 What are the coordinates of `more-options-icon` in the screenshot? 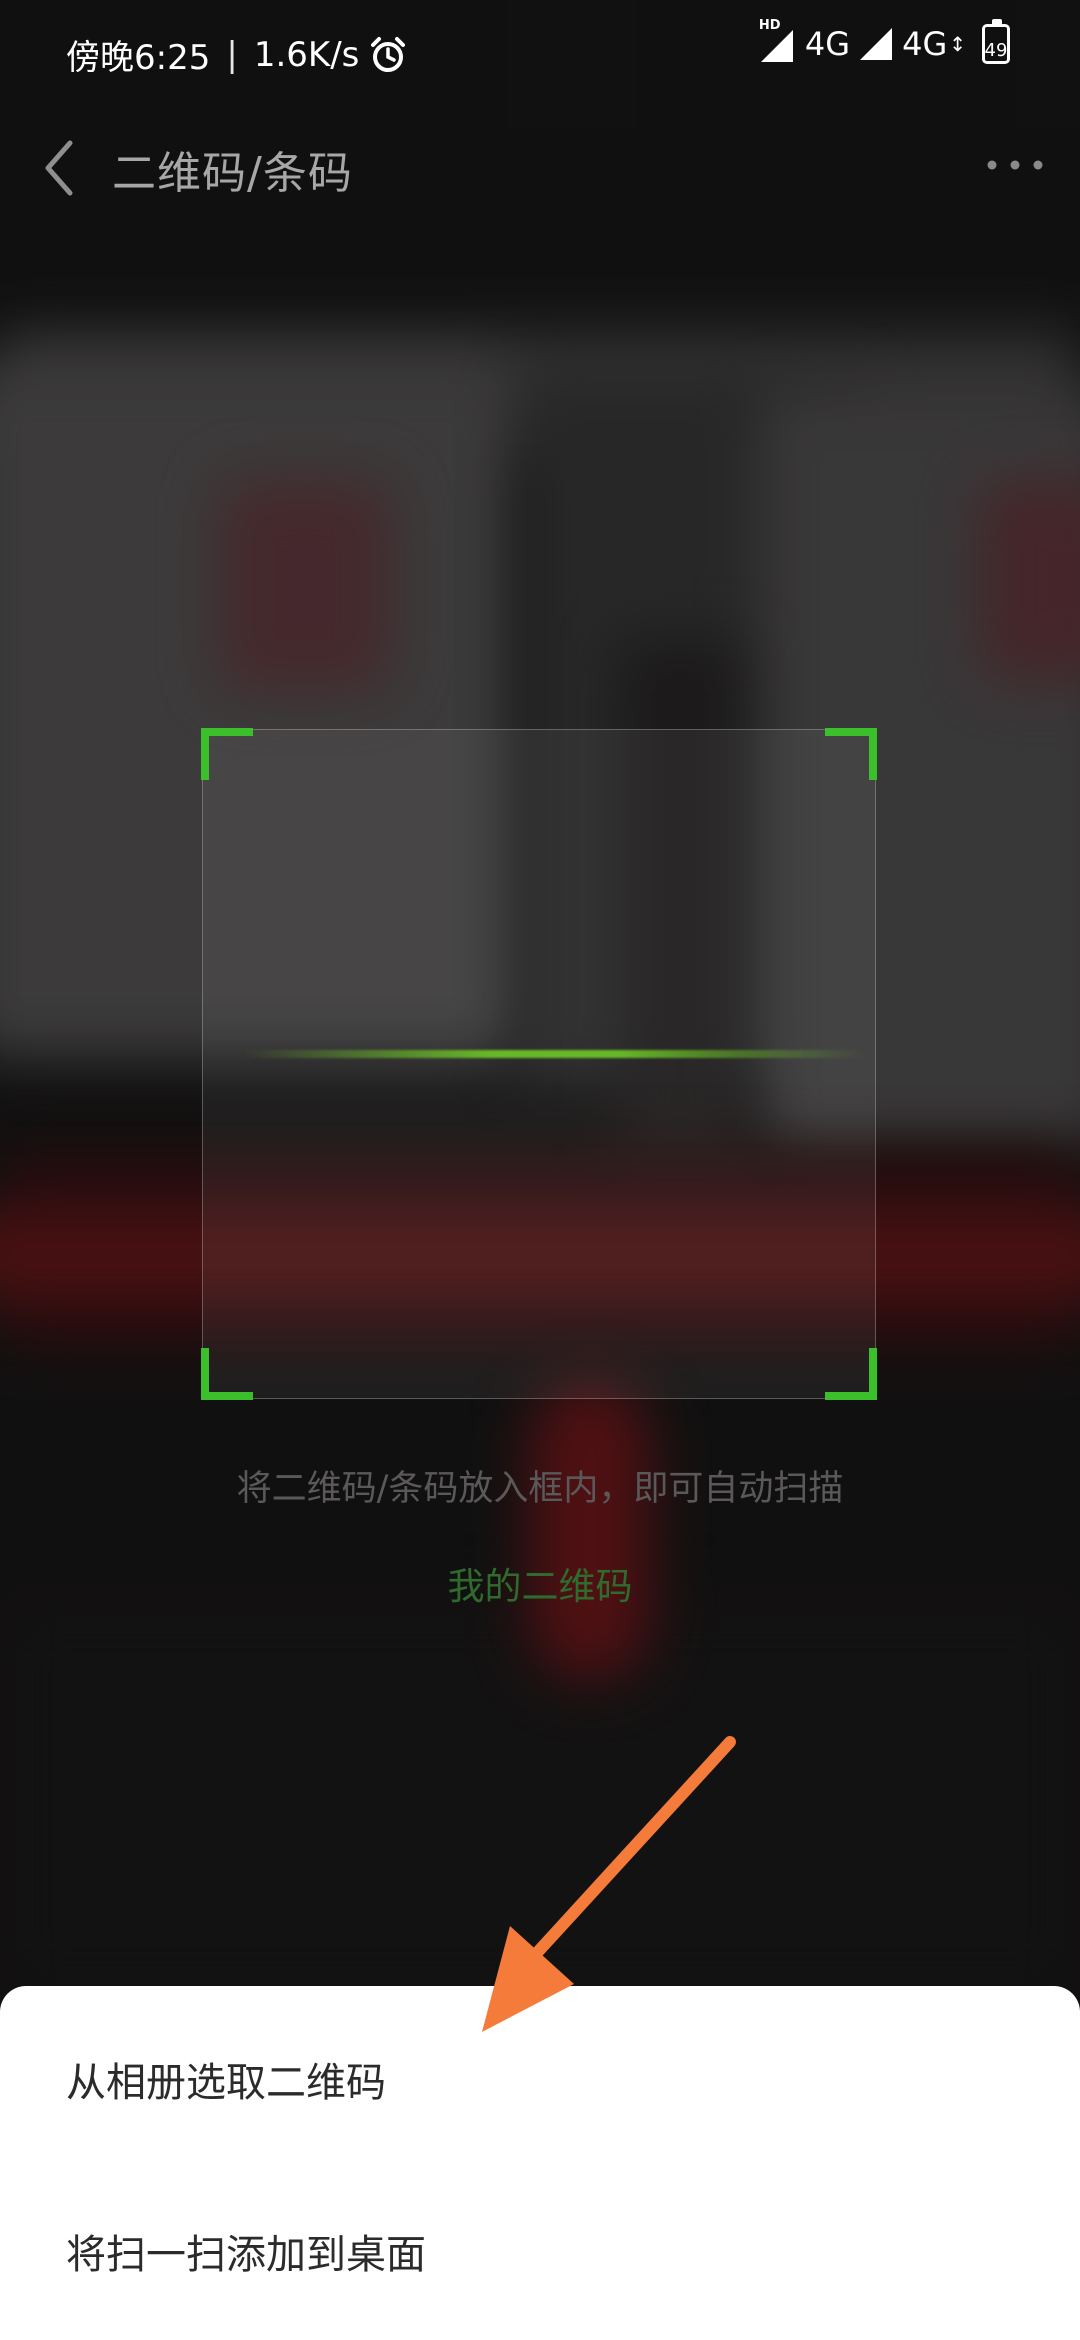 It's located at (1015, 165).